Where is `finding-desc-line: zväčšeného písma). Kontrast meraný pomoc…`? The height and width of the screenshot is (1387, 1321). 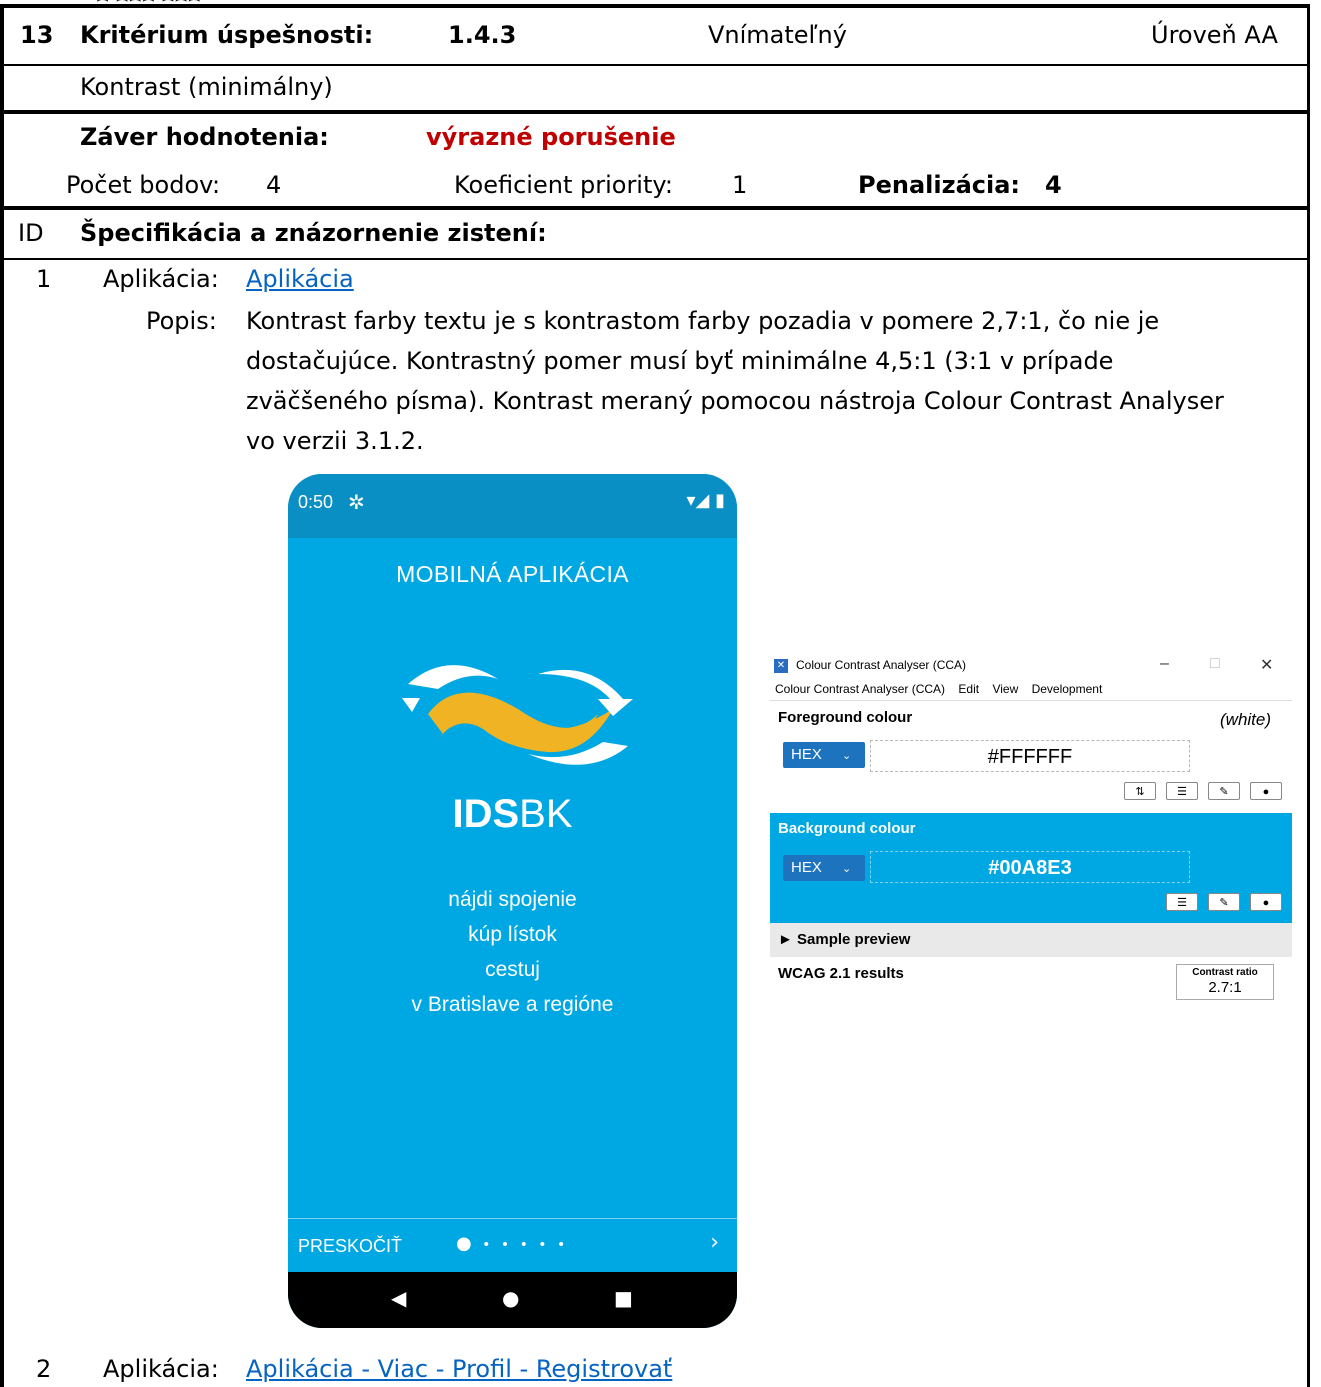 finding-desc-line: zväčšeného písma). Kontrast meraný pomoc… is located at coordinates (735, 401).